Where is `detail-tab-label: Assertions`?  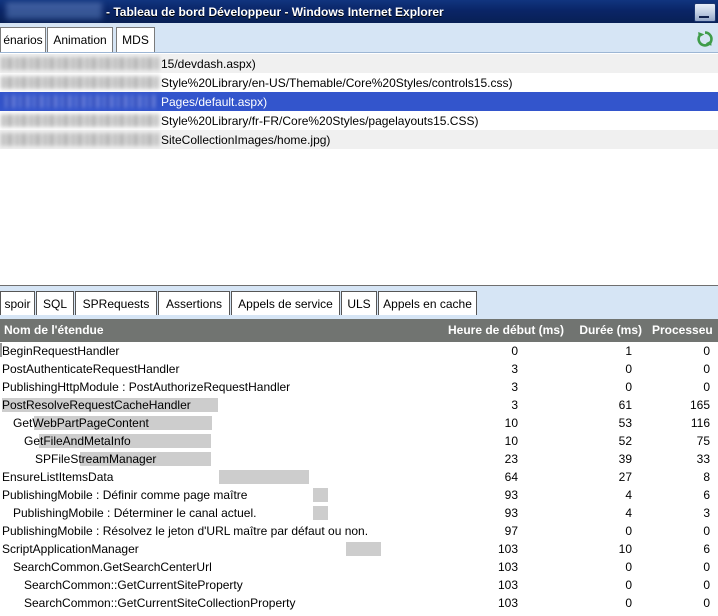
detail-tab-label: Assertions is located at coordinates (194, 303).